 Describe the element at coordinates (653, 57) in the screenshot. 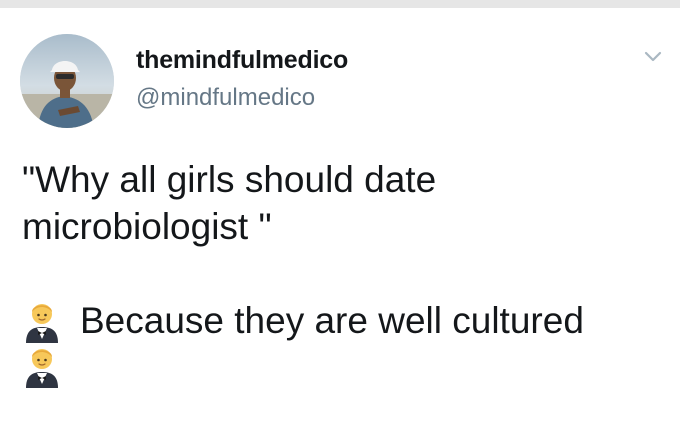

I see `chevron-down-icon` at that location.